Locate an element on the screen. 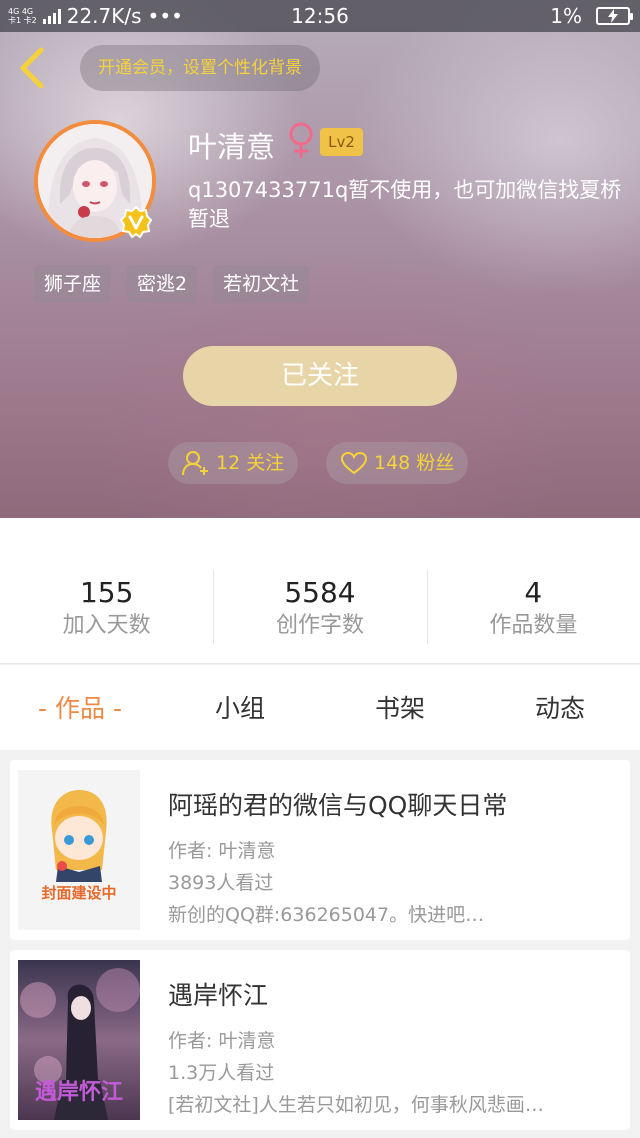 The width and height of the screenshot is (640, 1138). back-button is located at coordinates (34, 68).